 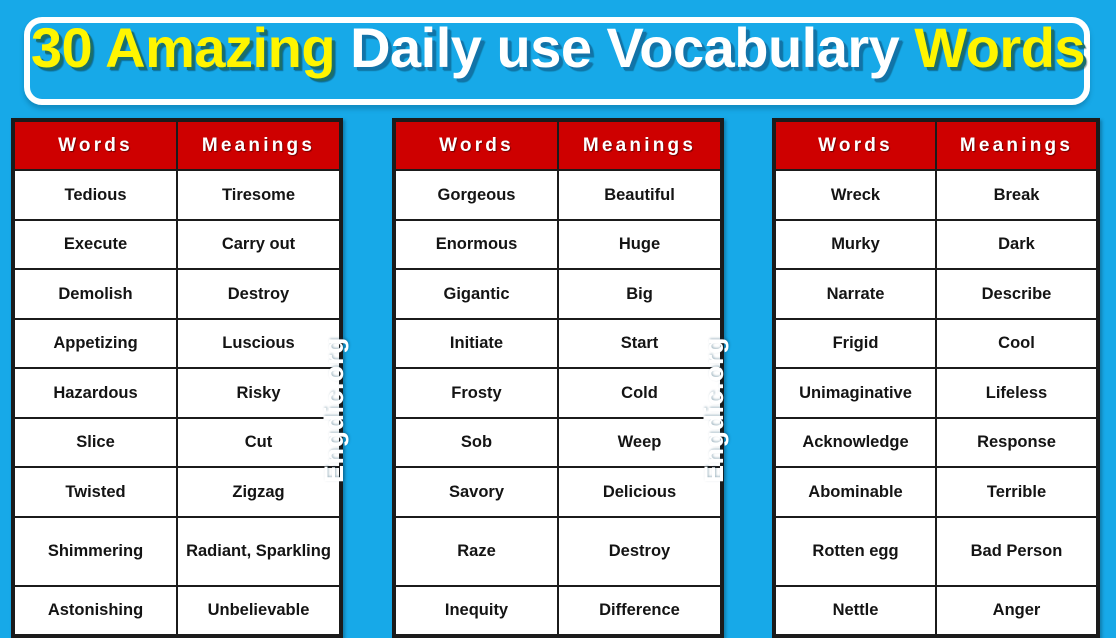 I want to click on cell-meaning: Cut, so click(x=258, y=442).